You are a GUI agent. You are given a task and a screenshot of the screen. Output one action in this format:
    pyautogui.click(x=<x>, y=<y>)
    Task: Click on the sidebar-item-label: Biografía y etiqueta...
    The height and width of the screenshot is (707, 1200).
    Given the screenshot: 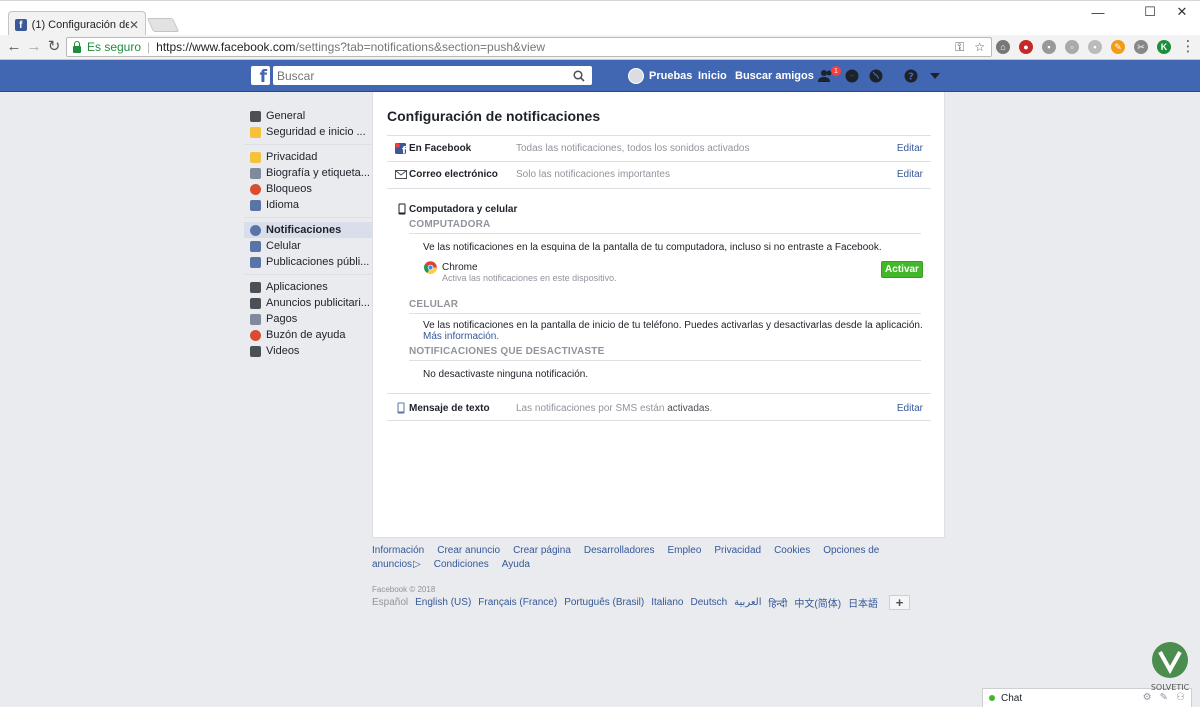 What is the action you would take?
    pyautogui.click(x=318, y=173)
    